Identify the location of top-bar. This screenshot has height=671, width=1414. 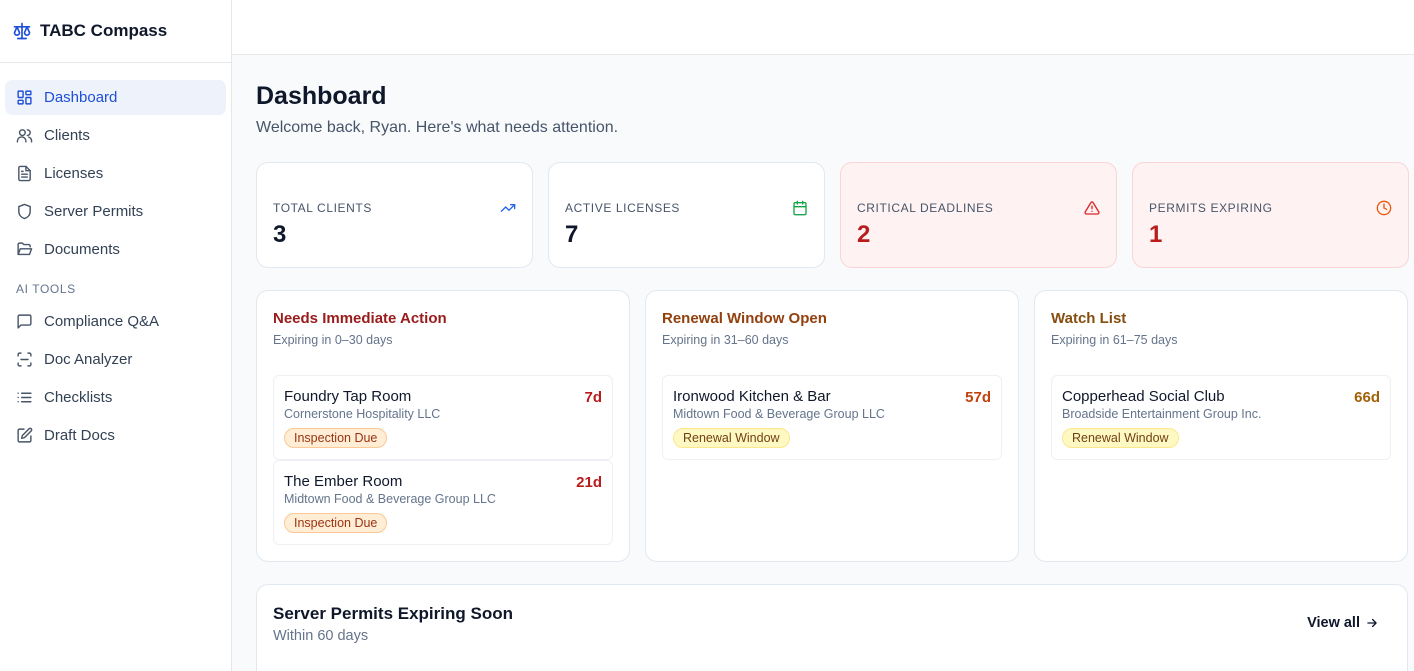
(823, 27).